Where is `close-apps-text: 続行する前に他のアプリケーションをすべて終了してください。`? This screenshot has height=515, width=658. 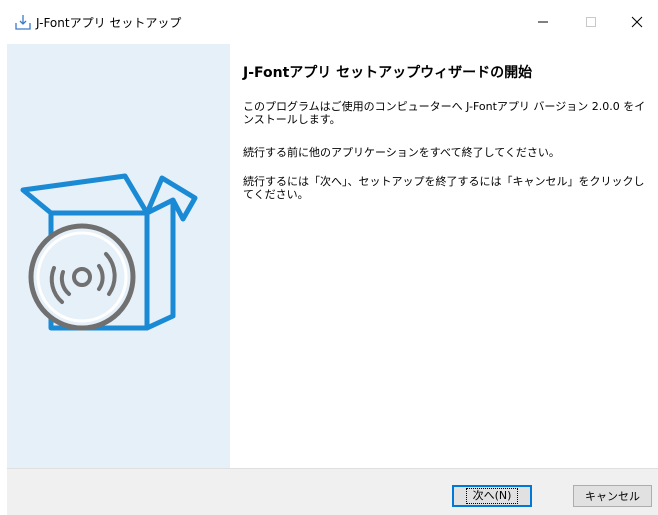 close-apps-text: 続行する前に他のアプリケーションをすべて終了してください。 is located at coordinates (401, 152).